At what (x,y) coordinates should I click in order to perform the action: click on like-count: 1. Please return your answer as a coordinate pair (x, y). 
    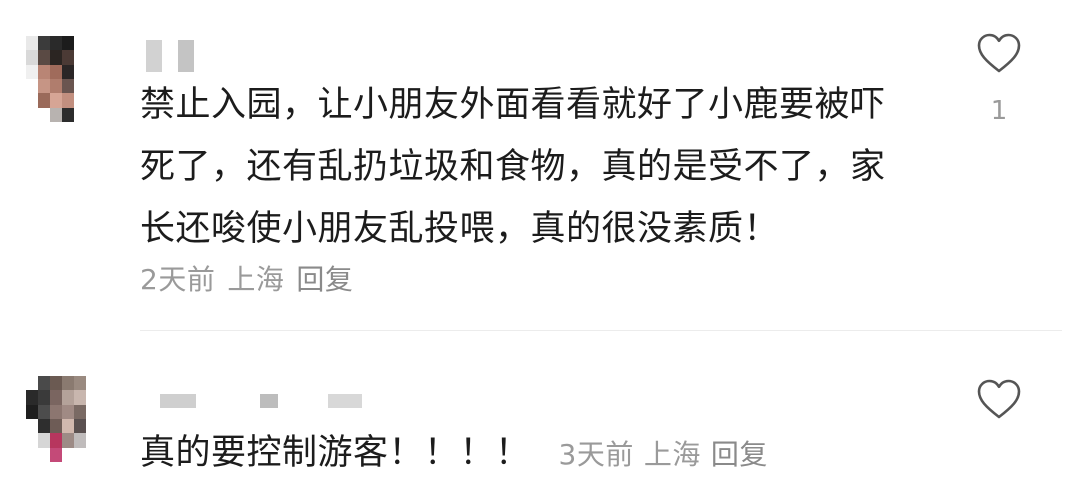
    Looking at the image, I should click on (999, 111).